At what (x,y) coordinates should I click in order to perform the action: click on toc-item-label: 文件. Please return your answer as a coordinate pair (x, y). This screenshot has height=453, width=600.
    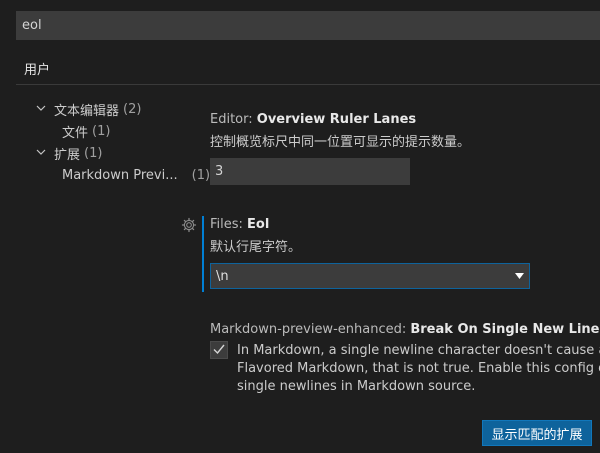
    Looking at the image, I should click on (75, 133).